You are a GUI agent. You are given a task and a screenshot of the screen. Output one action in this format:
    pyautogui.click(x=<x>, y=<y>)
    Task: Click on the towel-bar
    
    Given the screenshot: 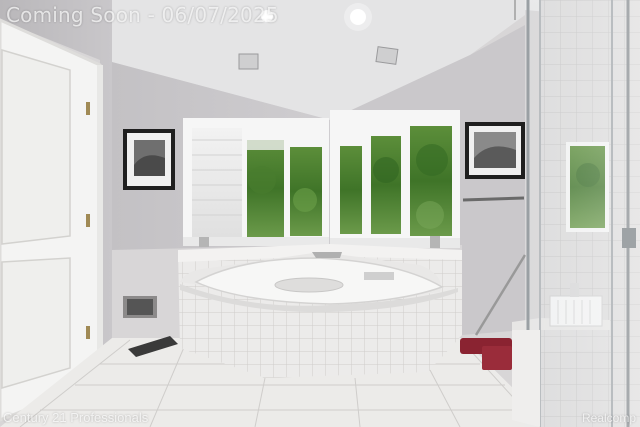 What is the action you would take?
    pyautogui.click(x=493, y=199)
    